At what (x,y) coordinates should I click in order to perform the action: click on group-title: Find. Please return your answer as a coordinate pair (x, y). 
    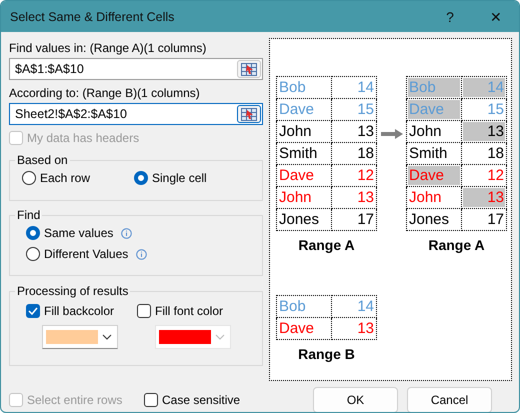
    Looking at the image, I should click on (29, 215).